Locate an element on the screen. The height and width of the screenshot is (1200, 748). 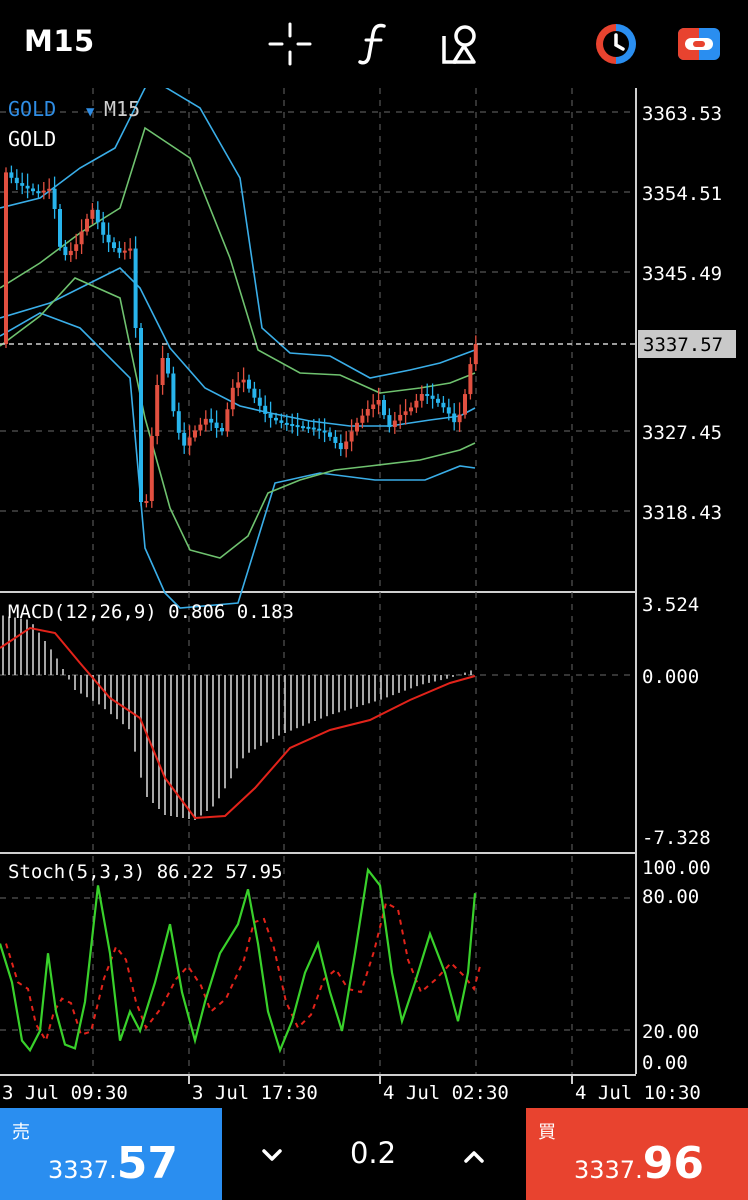
stoch-signal-line is located at coordinates (243, 972).